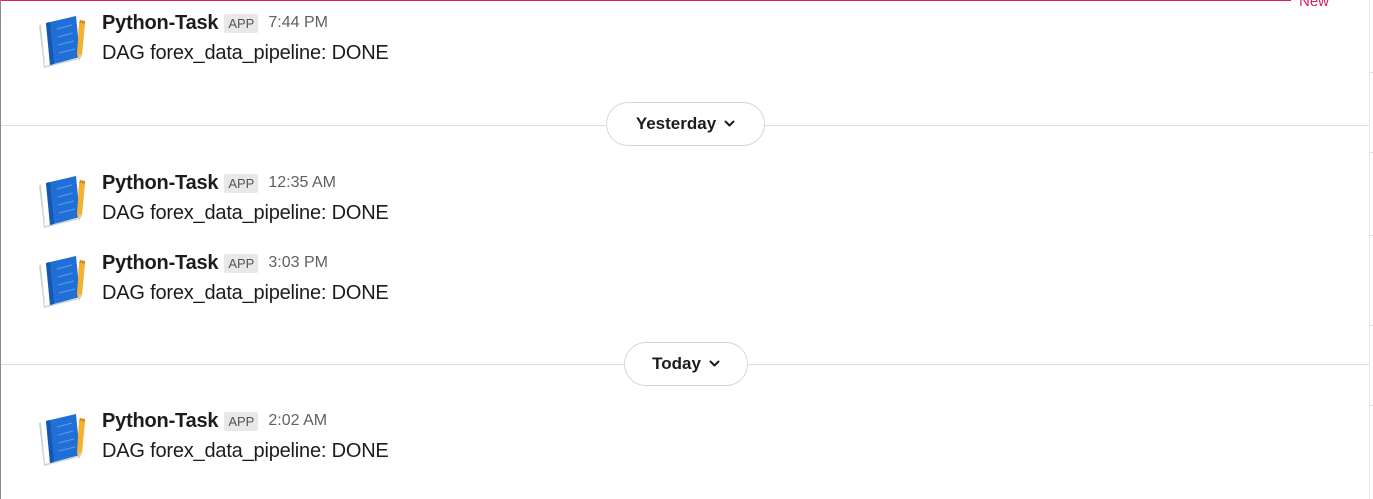 Image resolution: width=1373 pixels, height=499 pixels. I want to click on message-timestamp: 12:35 AM, so click(302, 183).